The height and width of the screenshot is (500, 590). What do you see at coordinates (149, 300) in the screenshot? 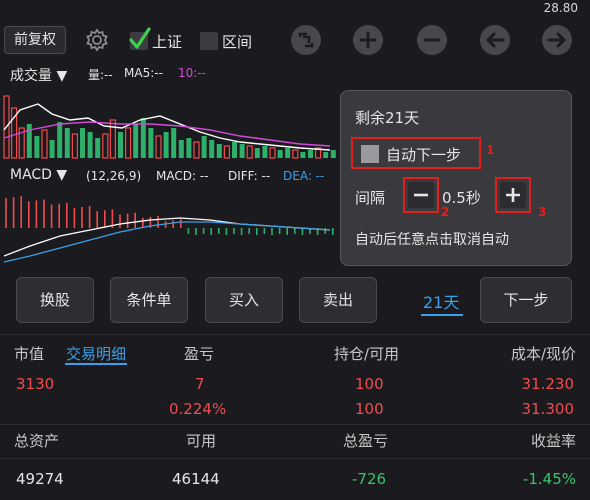
I see `conditional-order-button: 条件单` at bounding box center [149, 300].